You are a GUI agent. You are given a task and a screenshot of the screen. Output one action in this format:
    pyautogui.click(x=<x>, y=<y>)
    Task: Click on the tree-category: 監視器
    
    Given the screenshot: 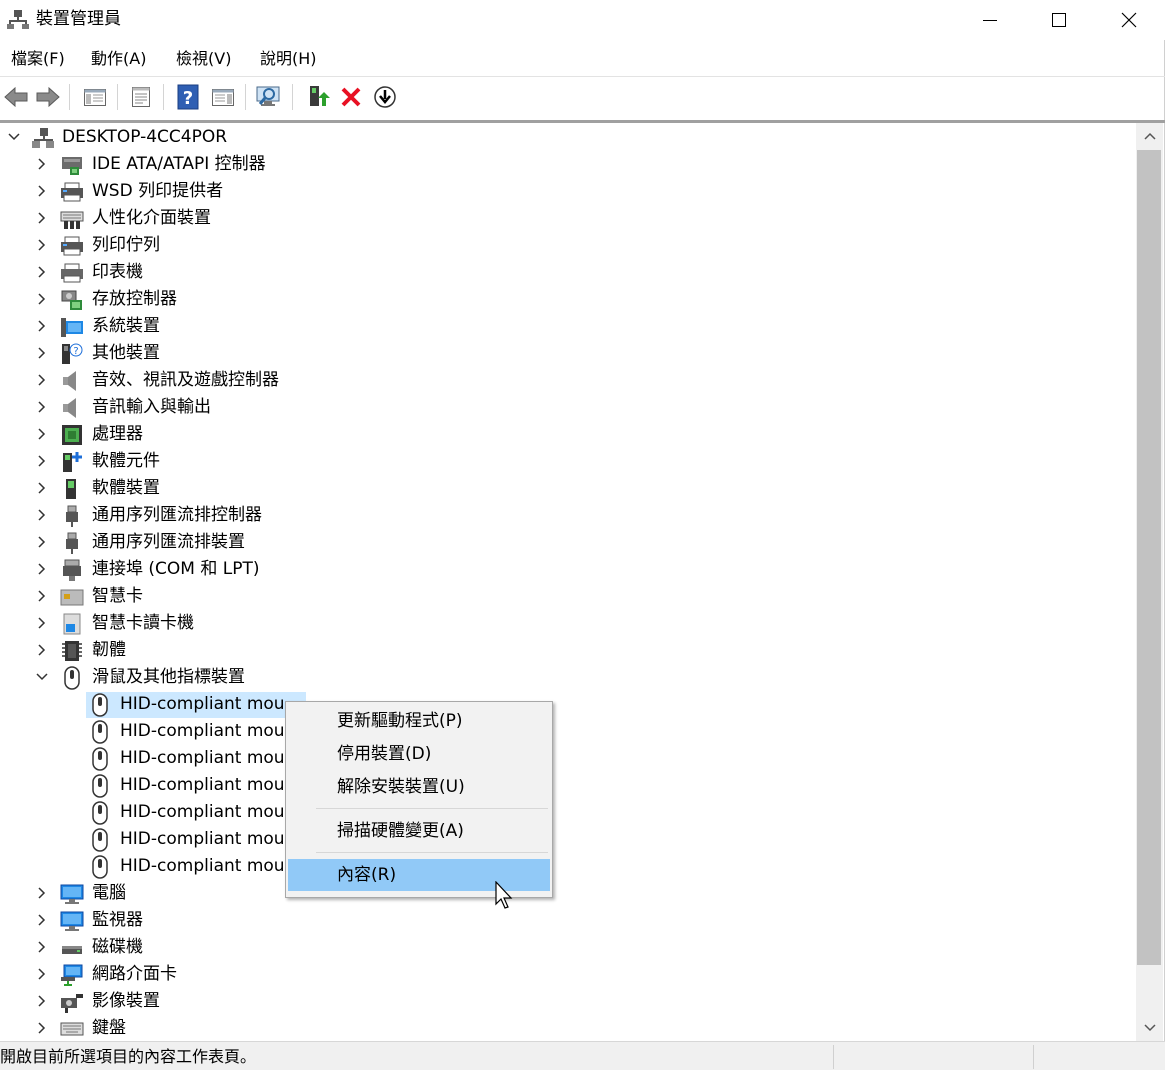 What is the action you would take?
    pyautogui.click(x=568, y=920)
    